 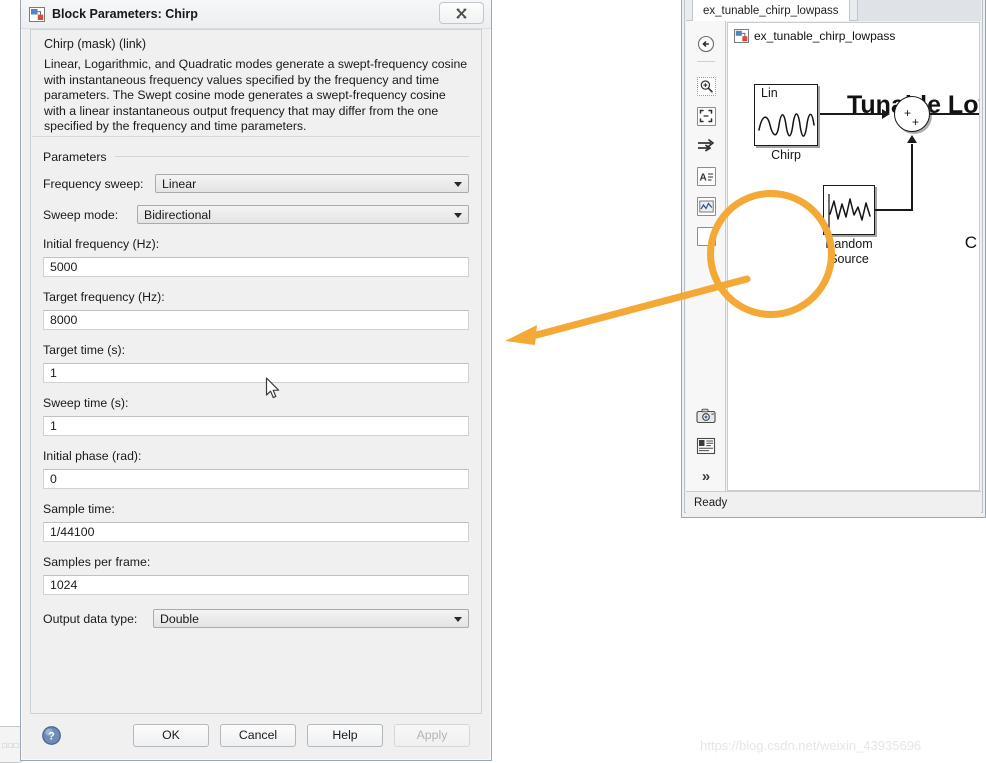 I want to click on chirp-block-inner-label: Lin, so click(x=769, y=93).